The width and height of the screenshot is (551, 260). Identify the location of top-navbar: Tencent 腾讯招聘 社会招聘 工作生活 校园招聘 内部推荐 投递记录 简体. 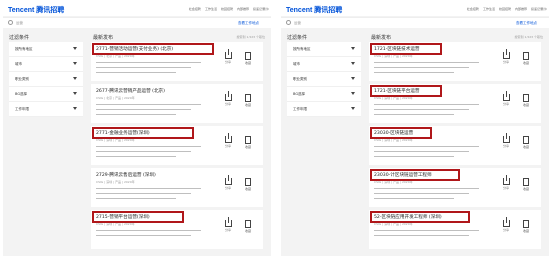
(415, 10).